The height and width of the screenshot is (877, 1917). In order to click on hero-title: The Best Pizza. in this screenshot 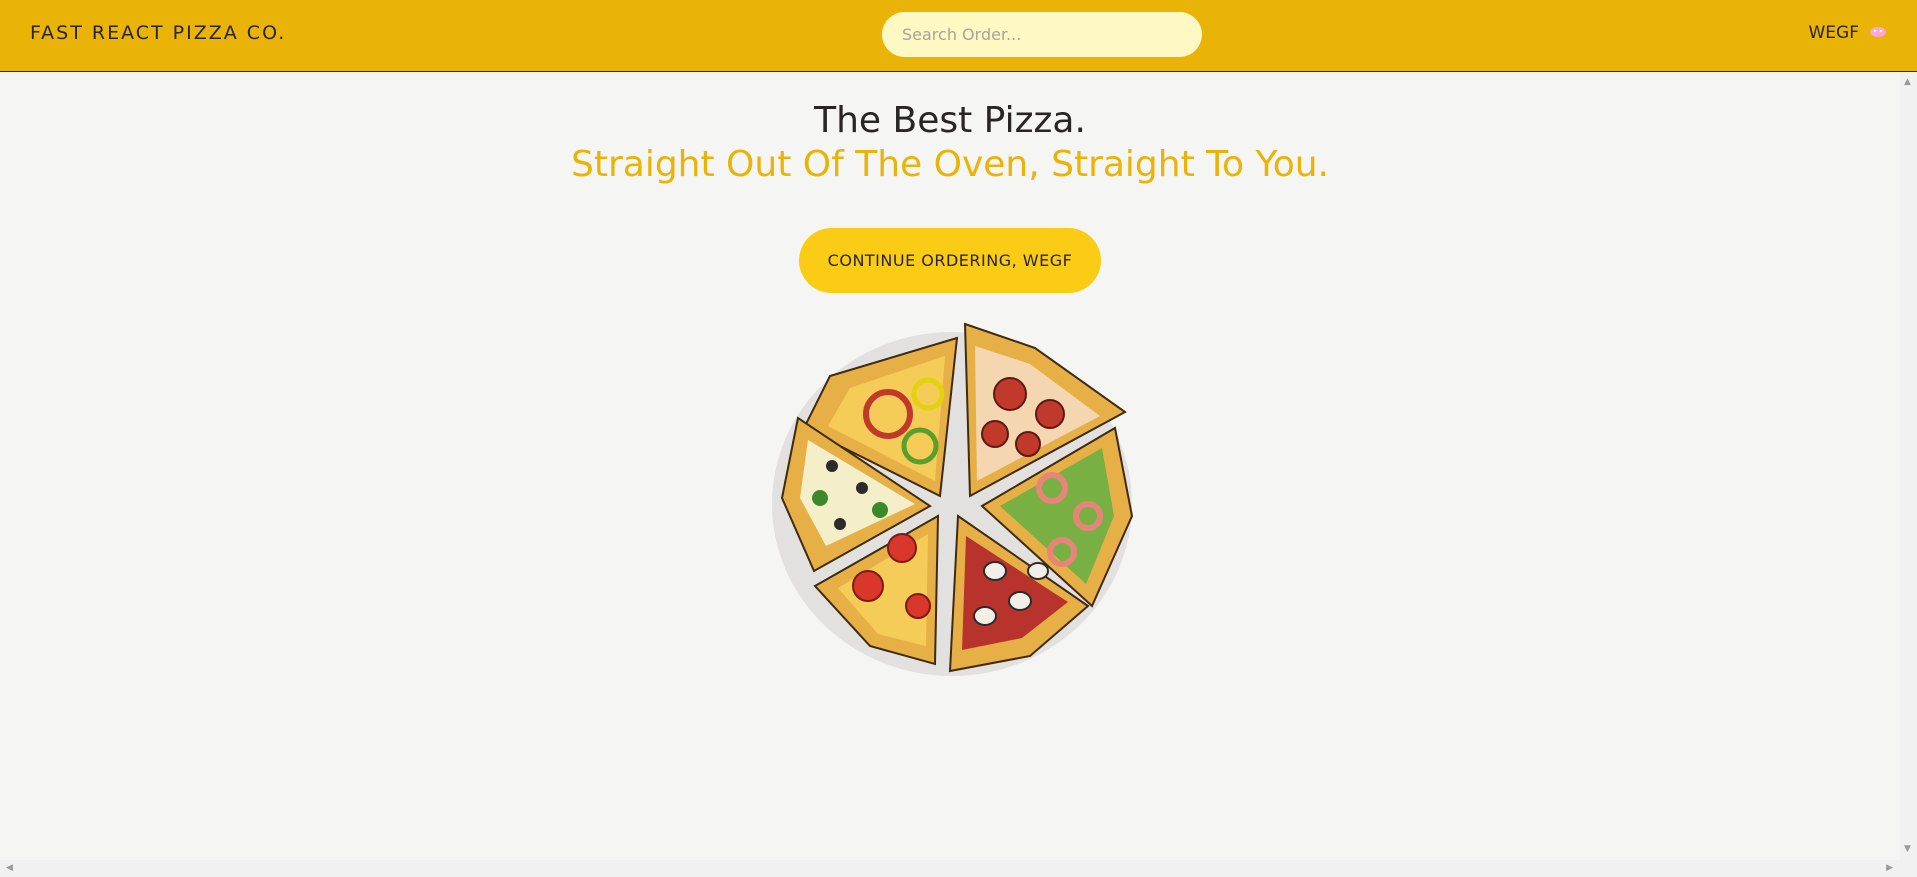, I will do `click(950, 120)`.